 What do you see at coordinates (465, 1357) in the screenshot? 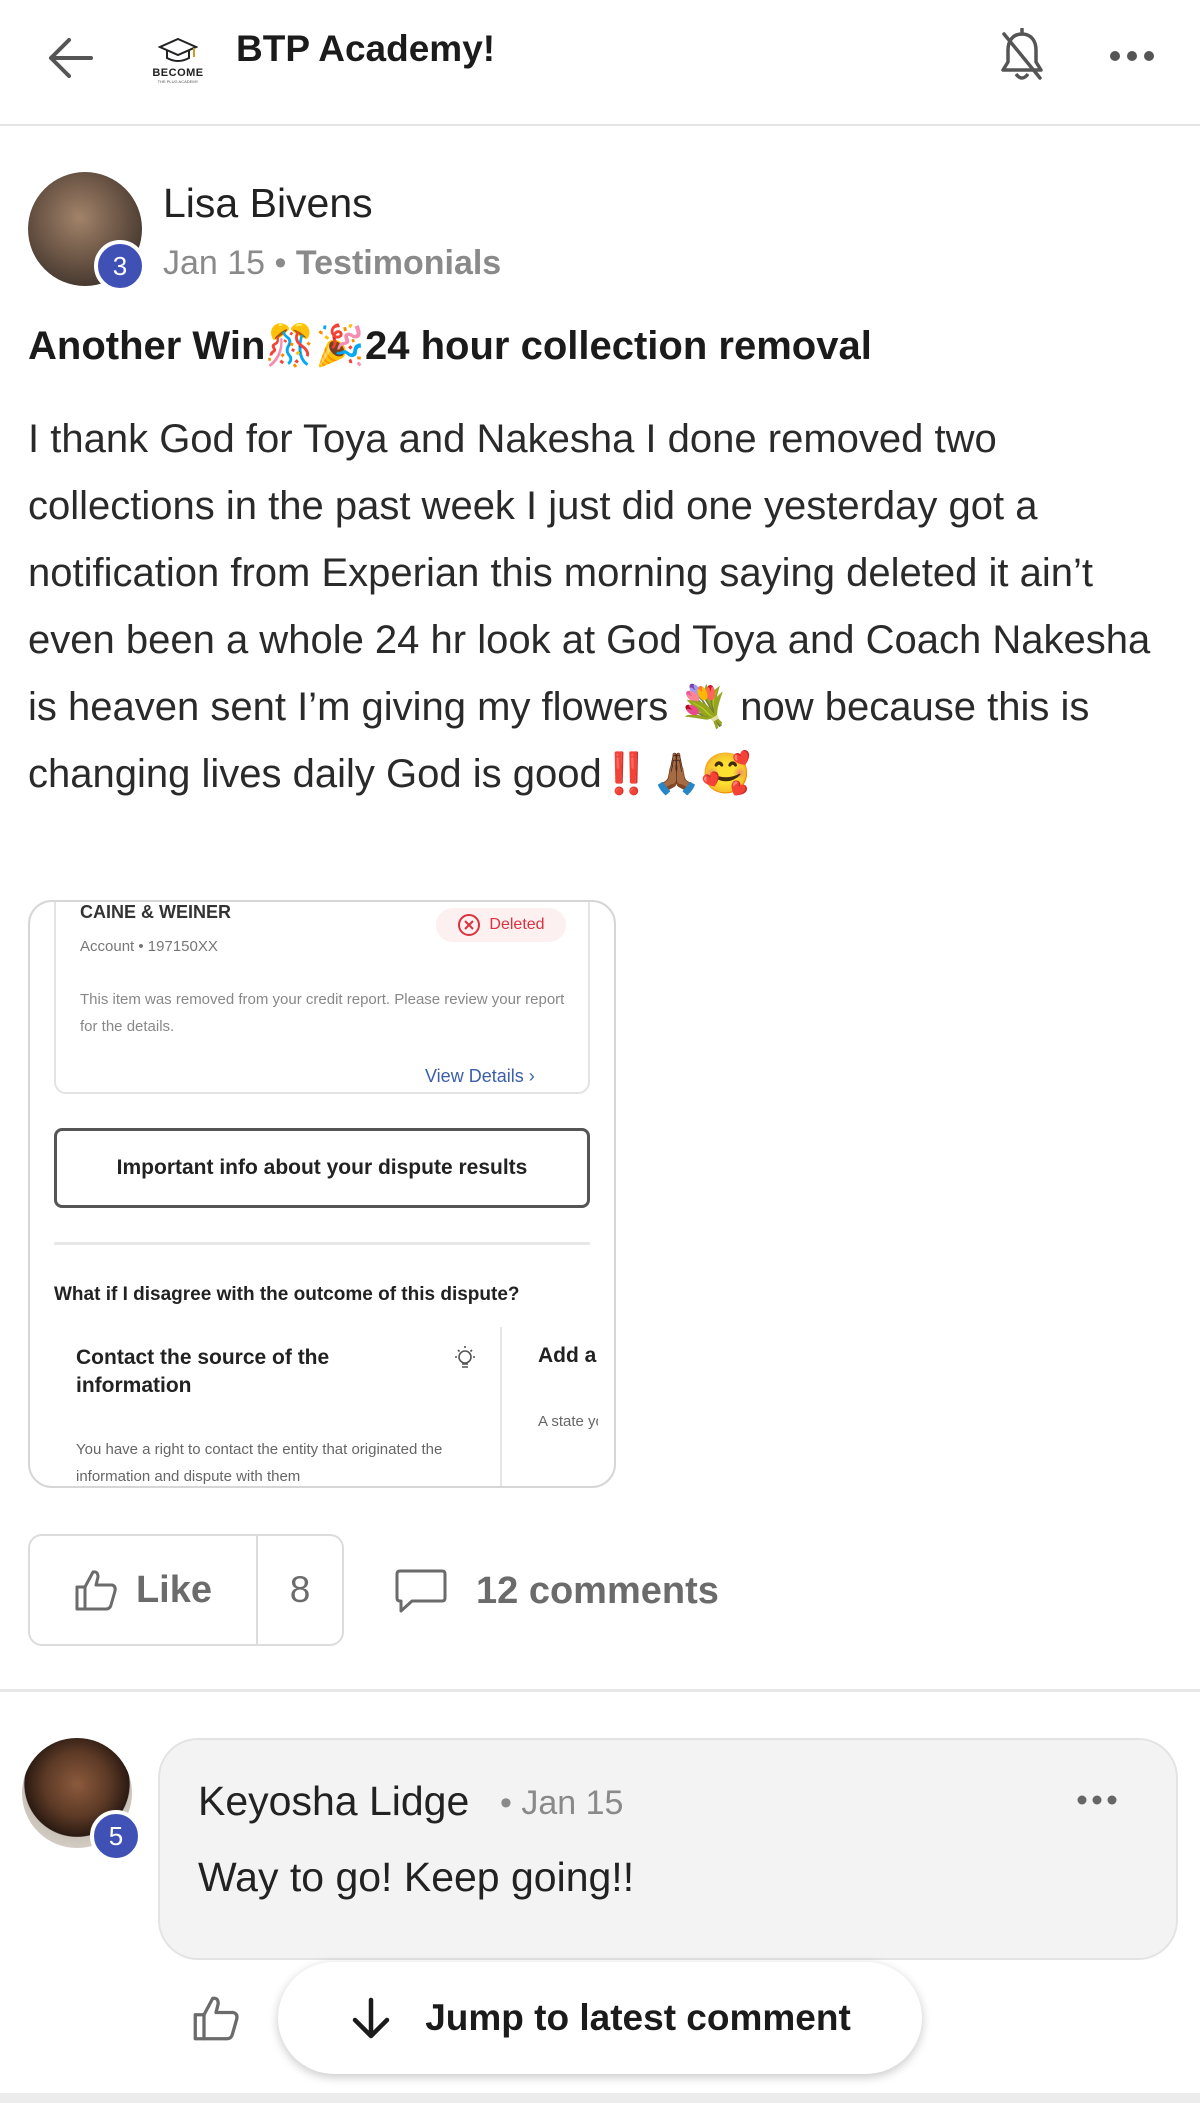
I see `lightbulb-icon` at bounding box center [465, 1357].